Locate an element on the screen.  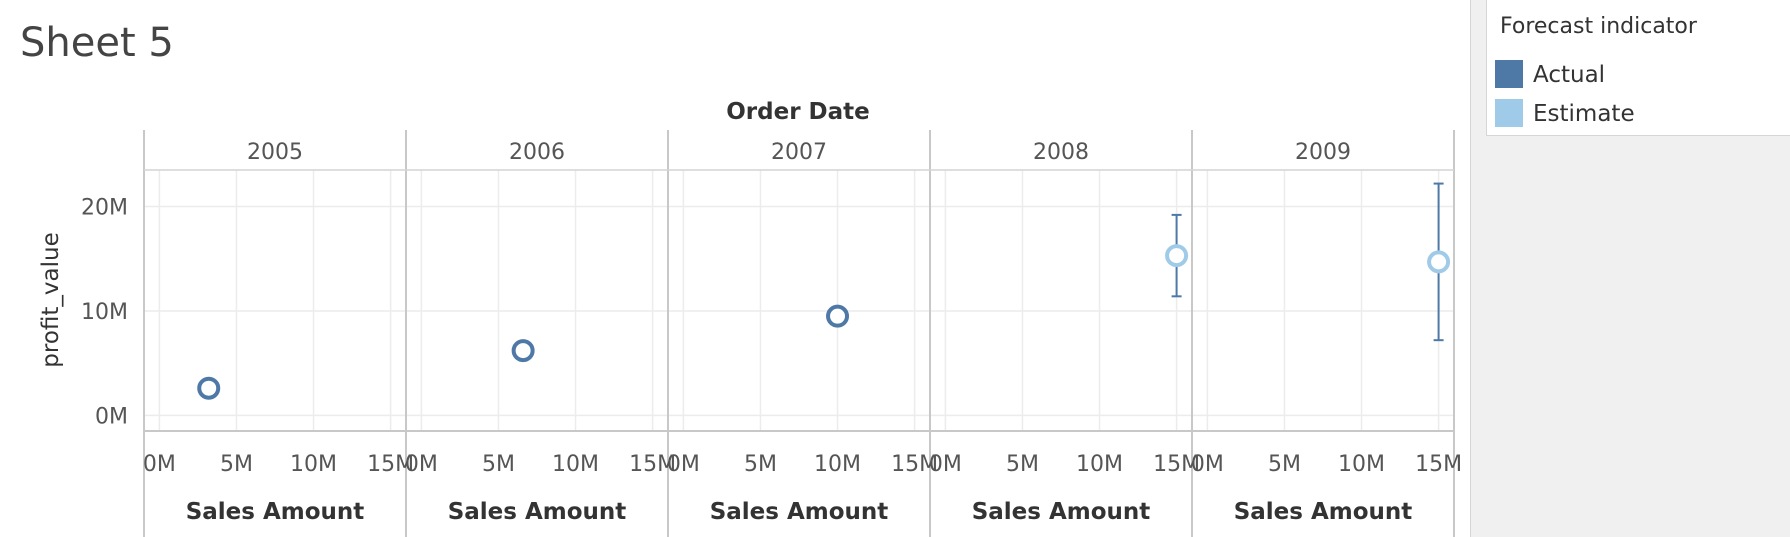
y-tick-label: 20M is located at coordinates (104, 208).